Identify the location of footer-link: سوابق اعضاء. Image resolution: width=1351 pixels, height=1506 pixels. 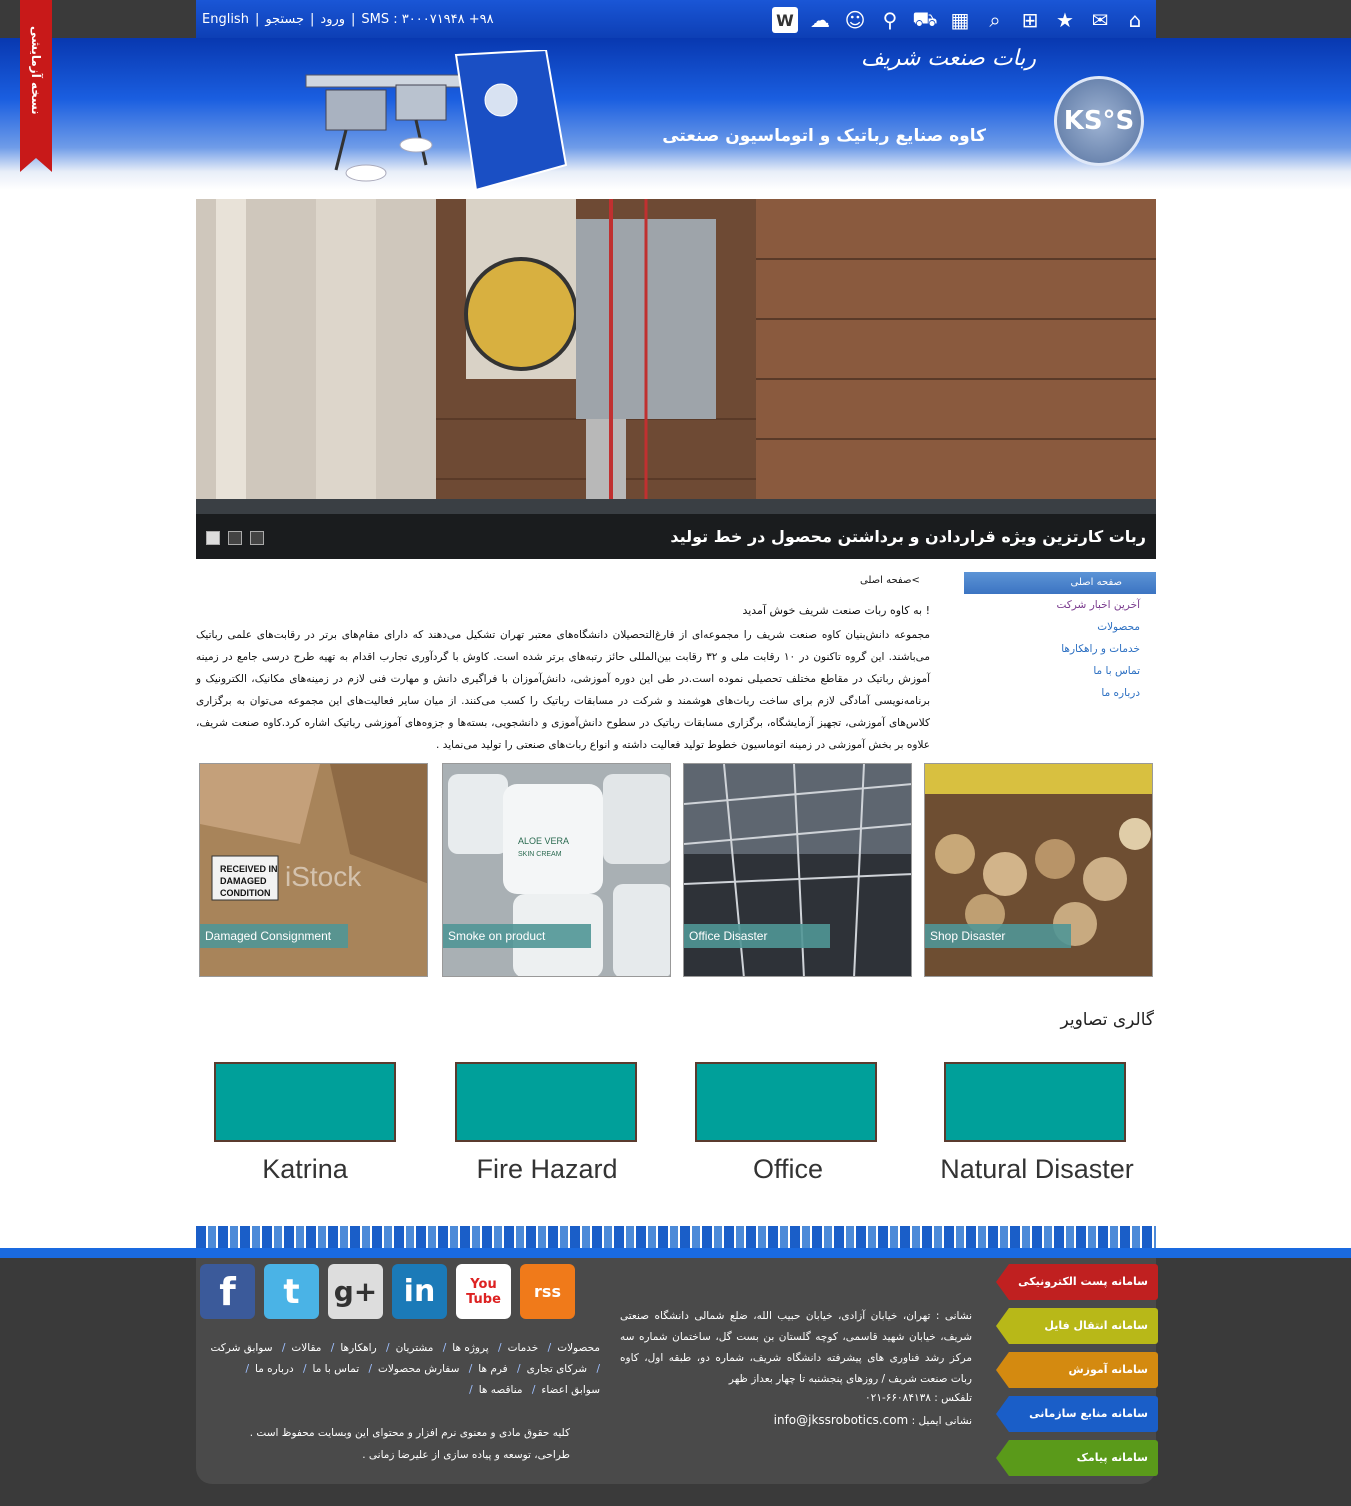
(570, 1390).